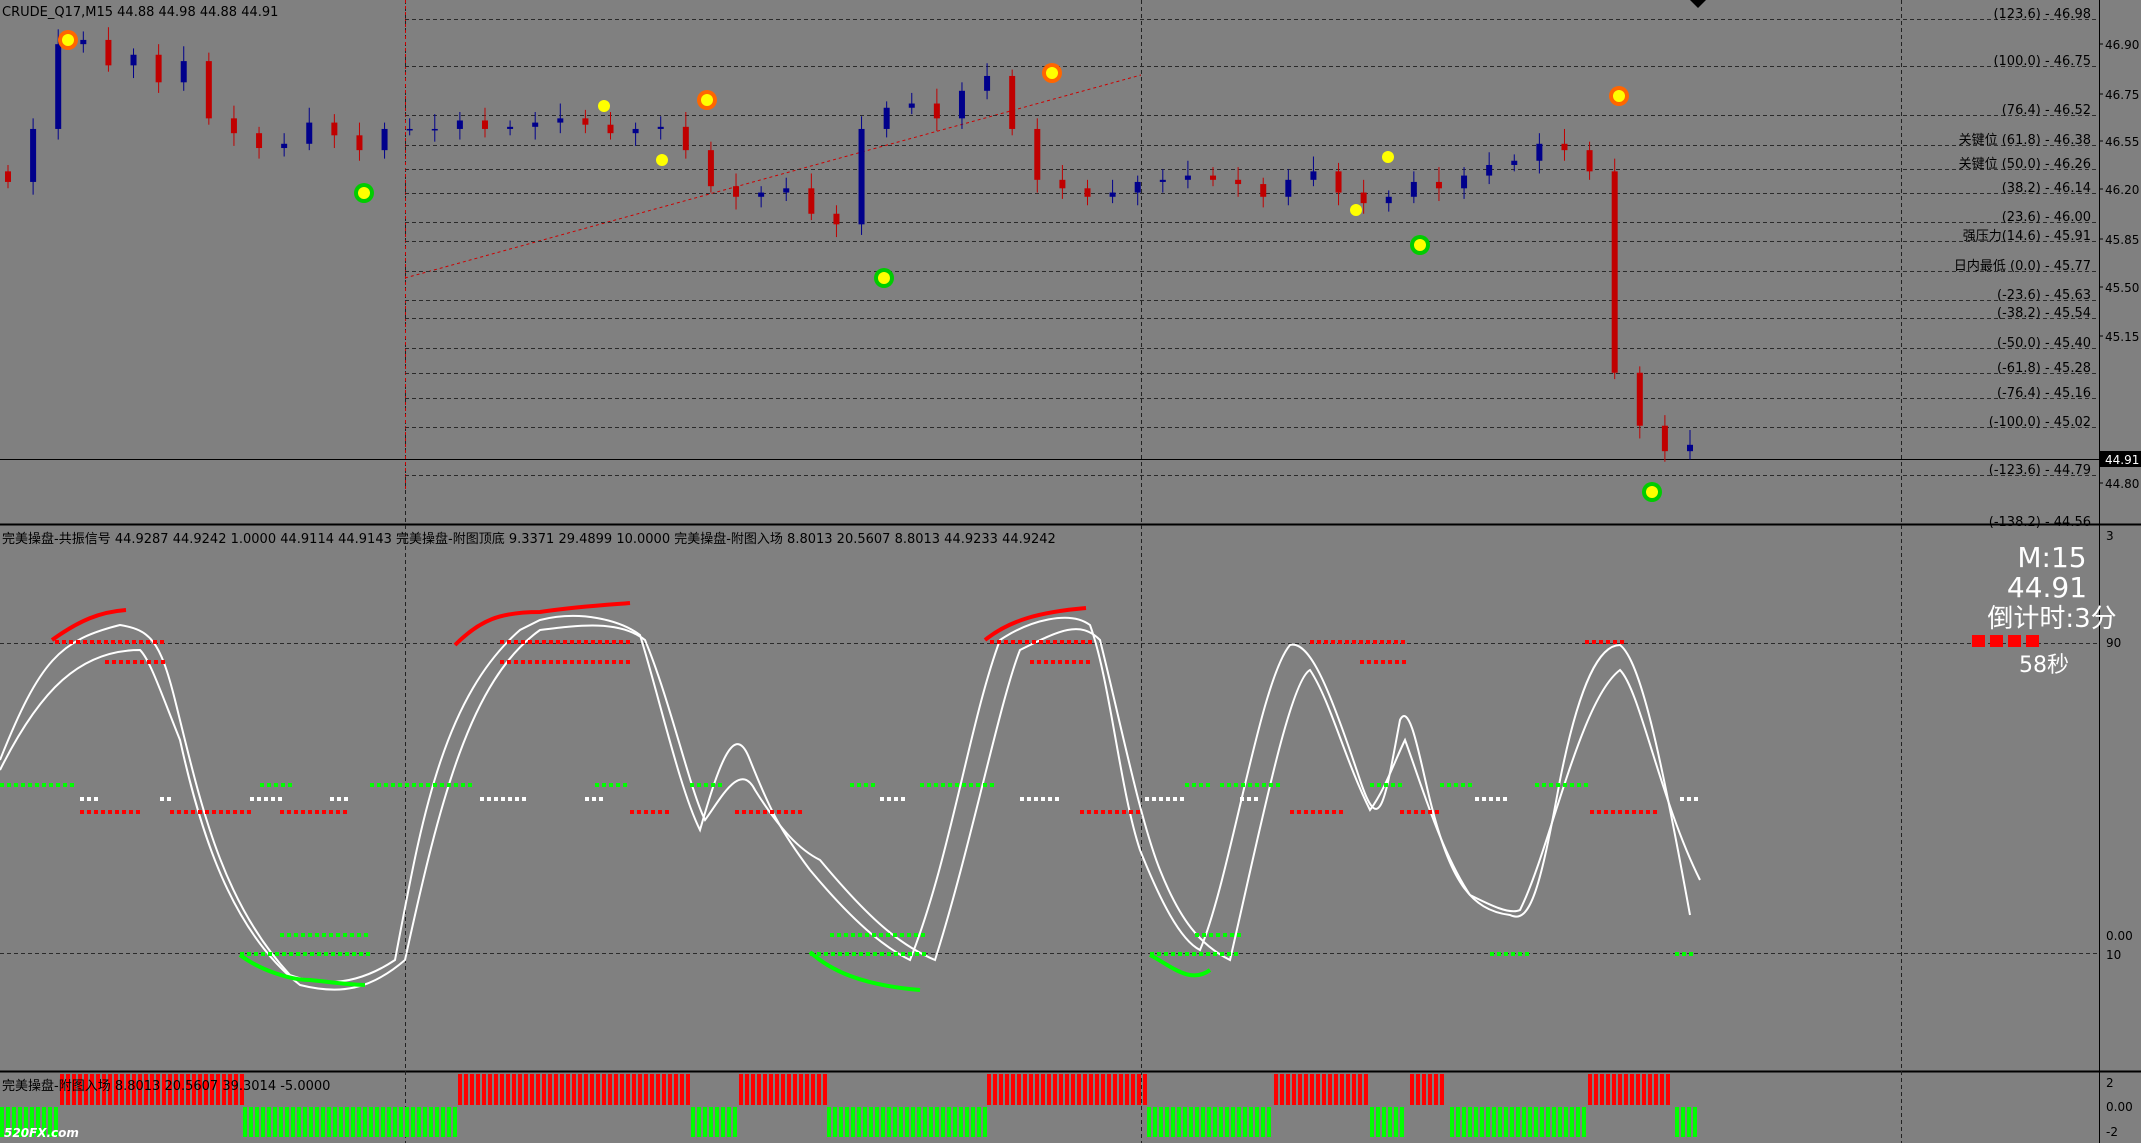 This screenshot has width=2141, height=1143. What do you see at coordinates (2022, 266) in the screenshot?
I see `fib-level-label: 日内最低 (0.0) - 45.77` at bounding box center [2022, 266].